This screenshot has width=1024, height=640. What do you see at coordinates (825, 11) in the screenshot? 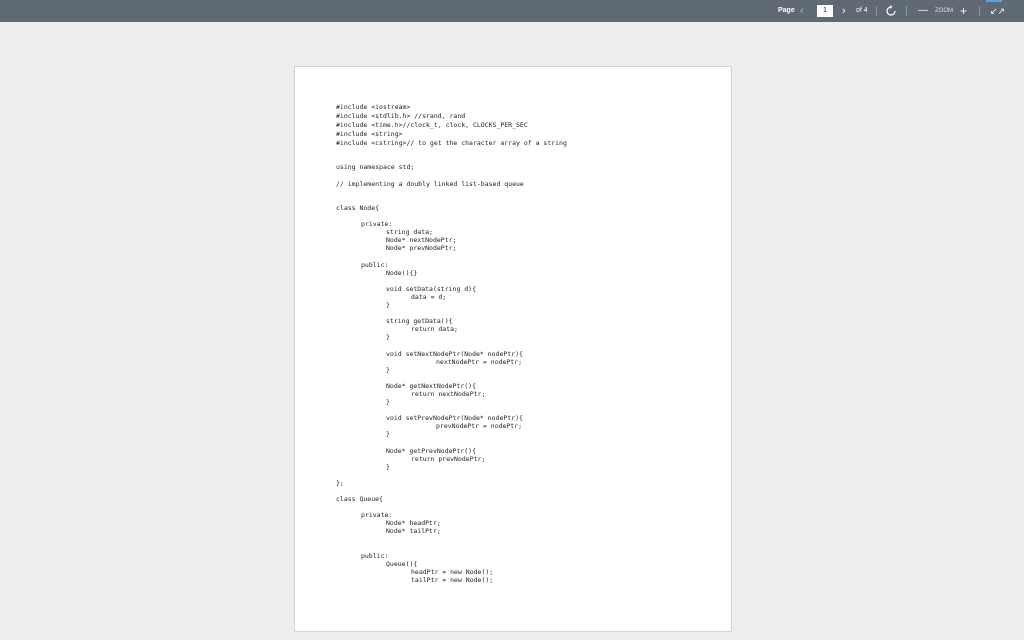
I see `page-number-input` at bounding box center [825, 11].